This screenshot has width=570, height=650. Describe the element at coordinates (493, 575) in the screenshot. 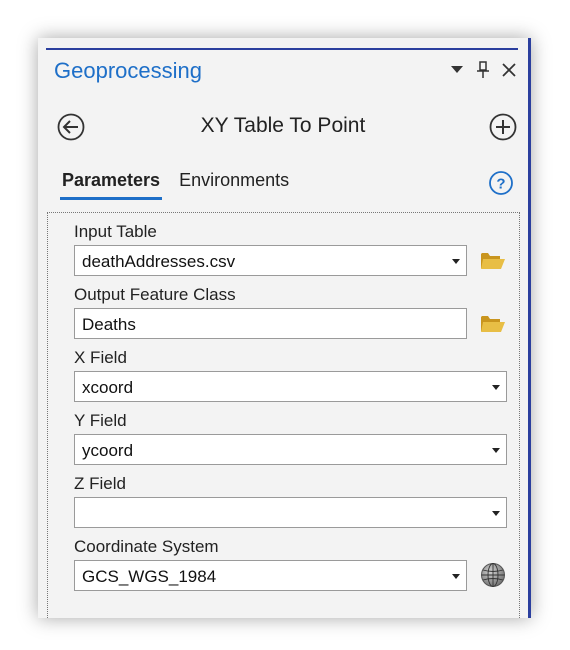

I see `globe-icon` at that location.